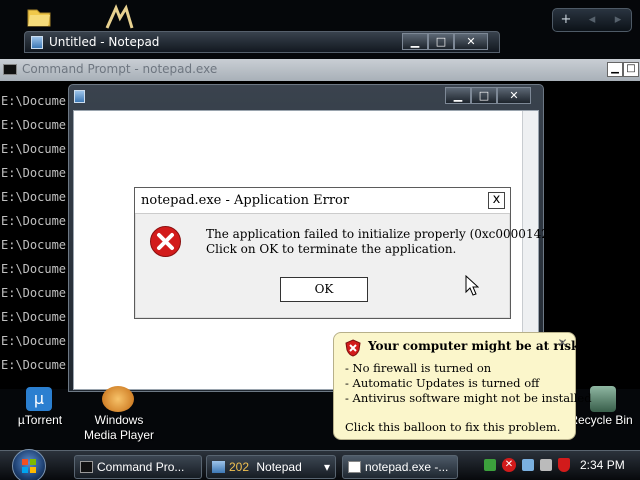  Describe the element at coordinates (564, 465) in the screenshot. I see `tray-shield-icon` at that location.